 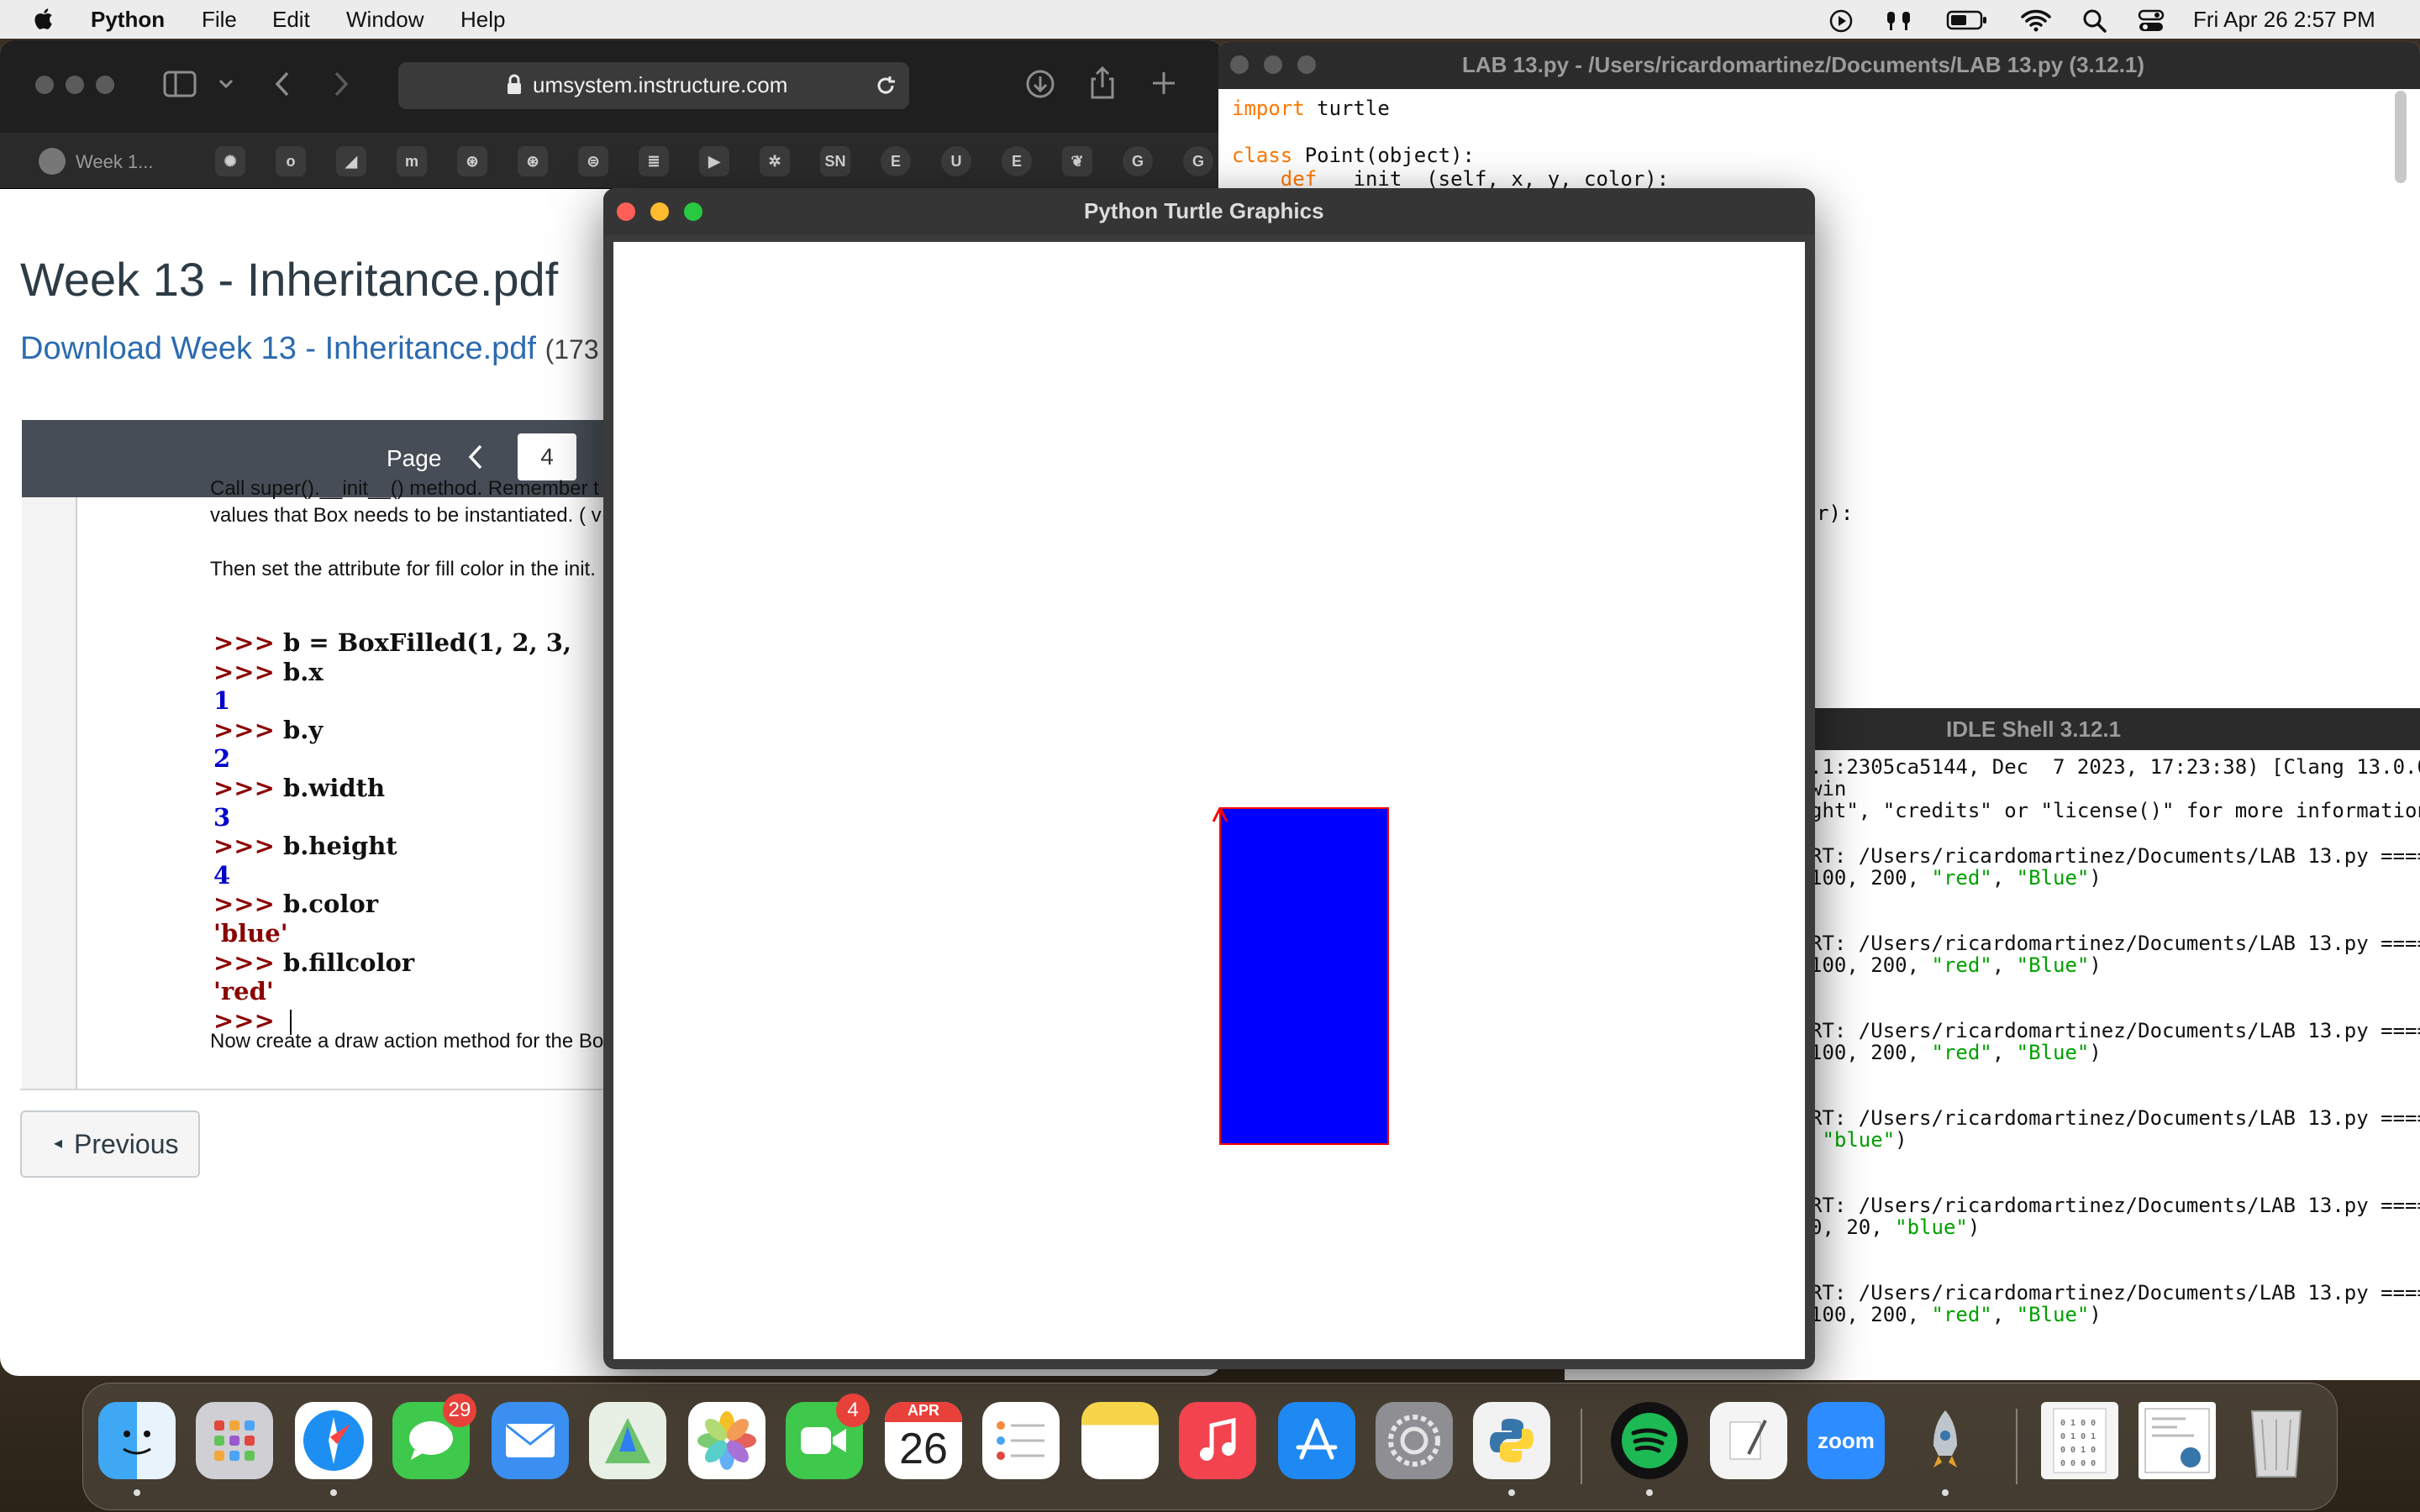 I want to click on calendar-month: APR, so click(x=924, y=1412).